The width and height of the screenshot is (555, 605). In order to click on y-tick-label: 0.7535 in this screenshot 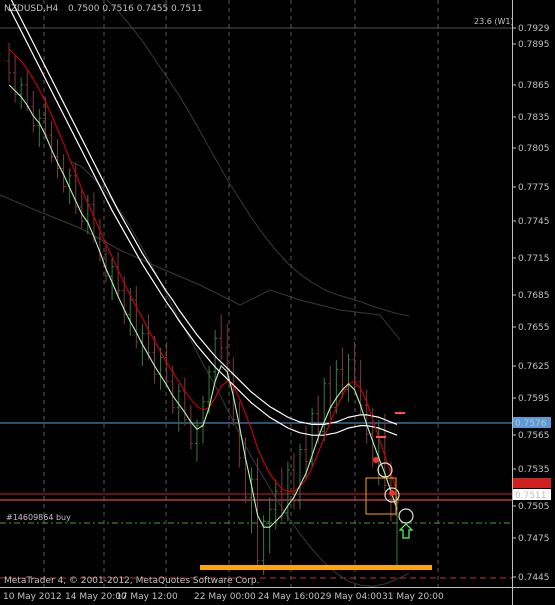, I will do `click(534, 470)`.